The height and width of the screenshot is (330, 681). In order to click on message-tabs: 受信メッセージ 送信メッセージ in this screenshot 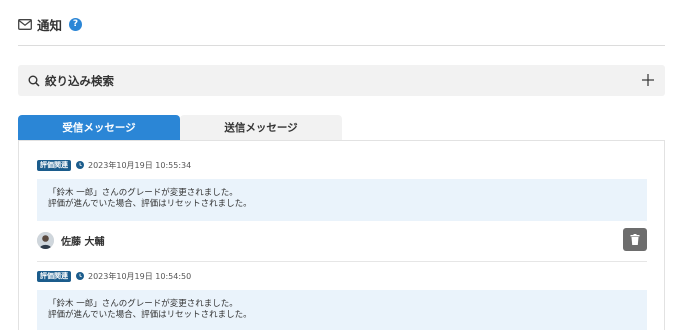, I will do `click(180, 127)`.